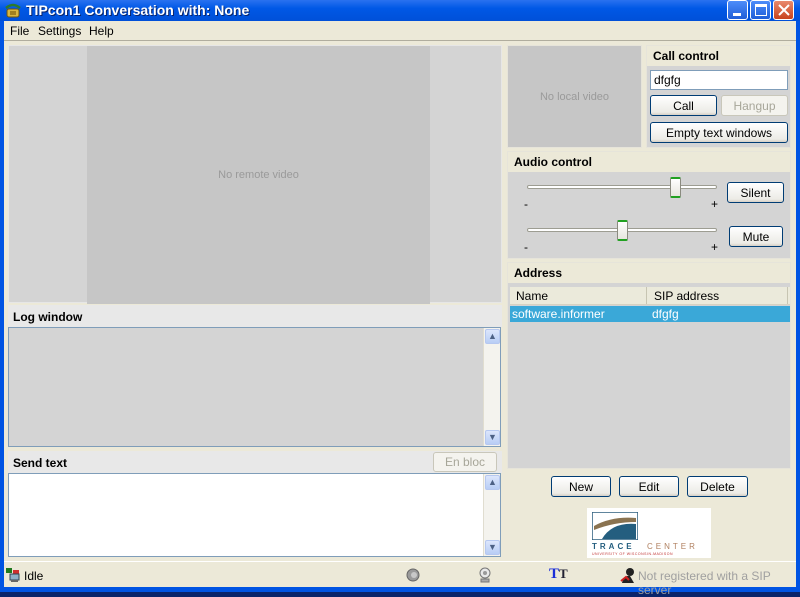 The height and width of the screenshot is (597, 800). I want to click on microphone-max-label: +, so click(715, 247).